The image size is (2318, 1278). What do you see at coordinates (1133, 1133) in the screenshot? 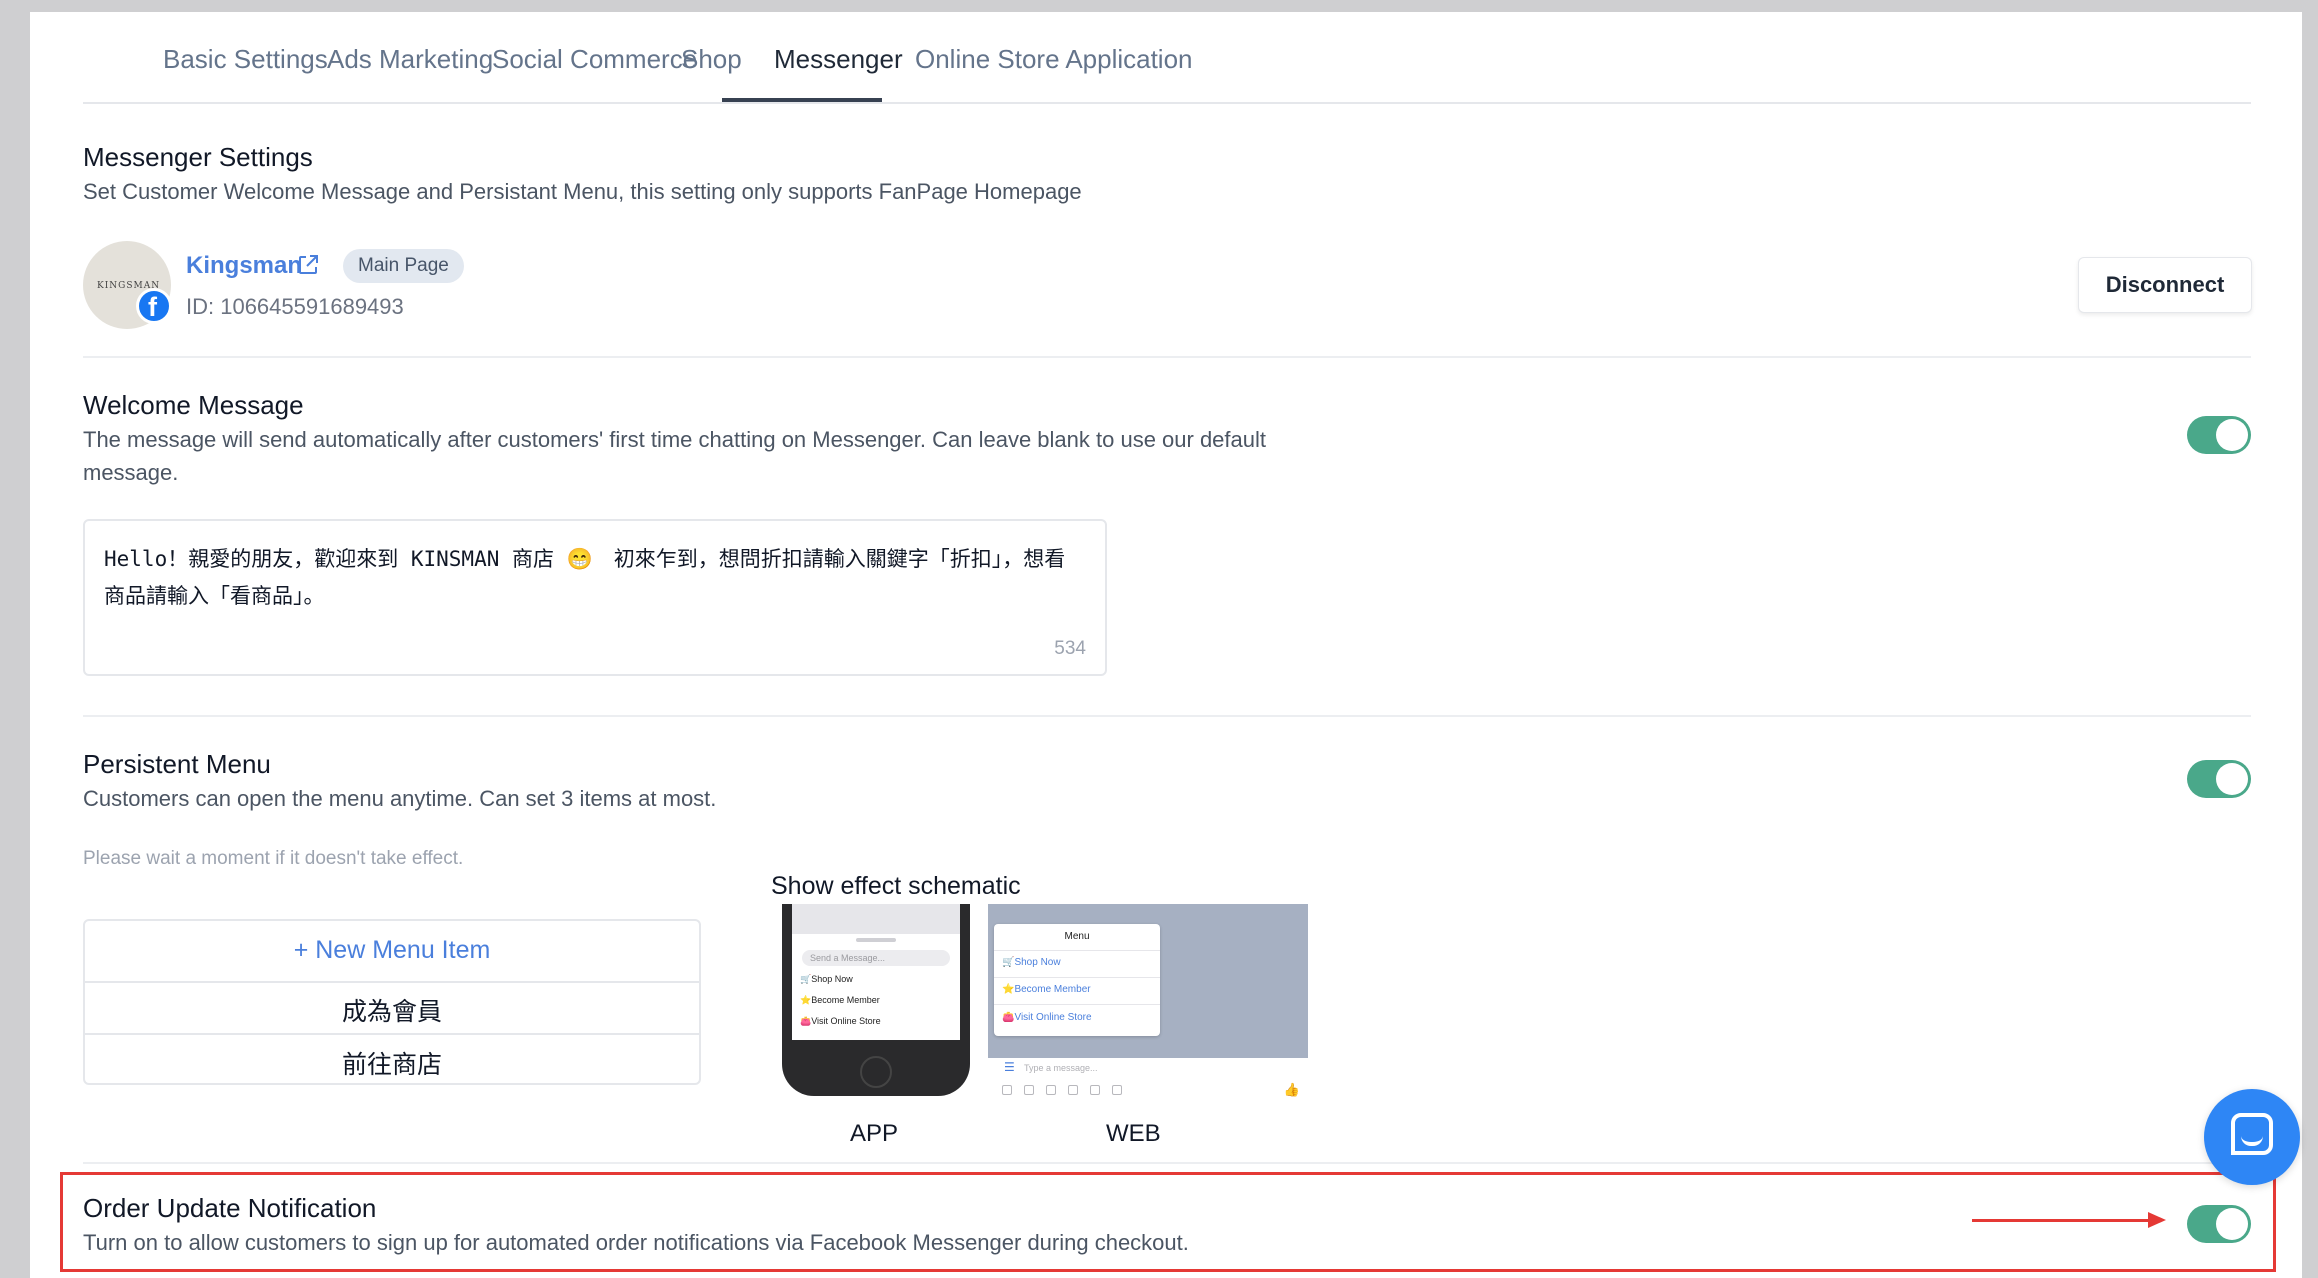
I see `web-caption: WEB` at bounding box center [1133, 1133].